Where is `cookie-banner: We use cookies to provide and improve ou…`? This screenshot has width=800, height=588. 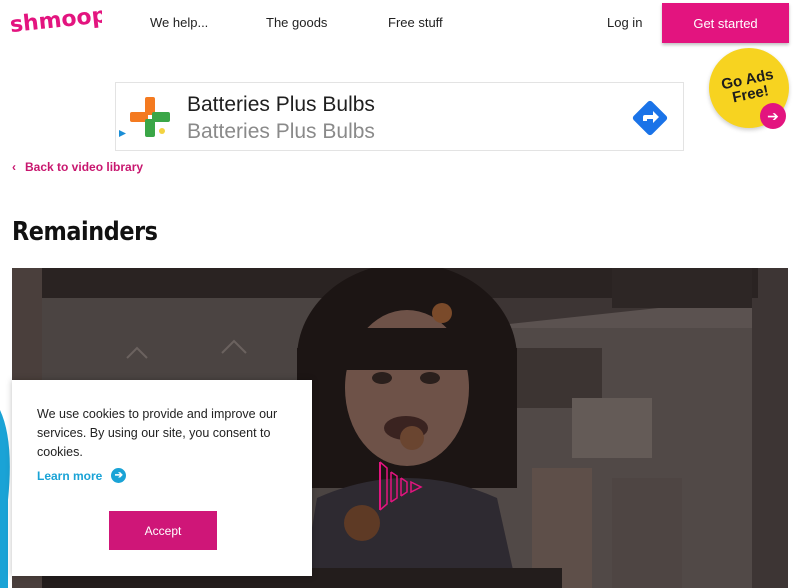 cookie-banner: We use cookies to provide and improve ou… is located at coordinates (162, 478).